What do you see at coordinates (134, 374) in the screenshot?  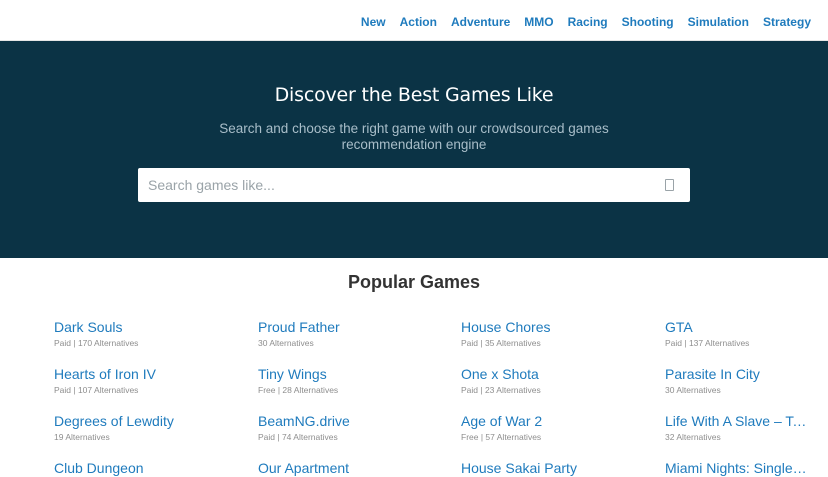 I see `game-title-link: Hearts of Iron IV` at bounding box center [134, 374].